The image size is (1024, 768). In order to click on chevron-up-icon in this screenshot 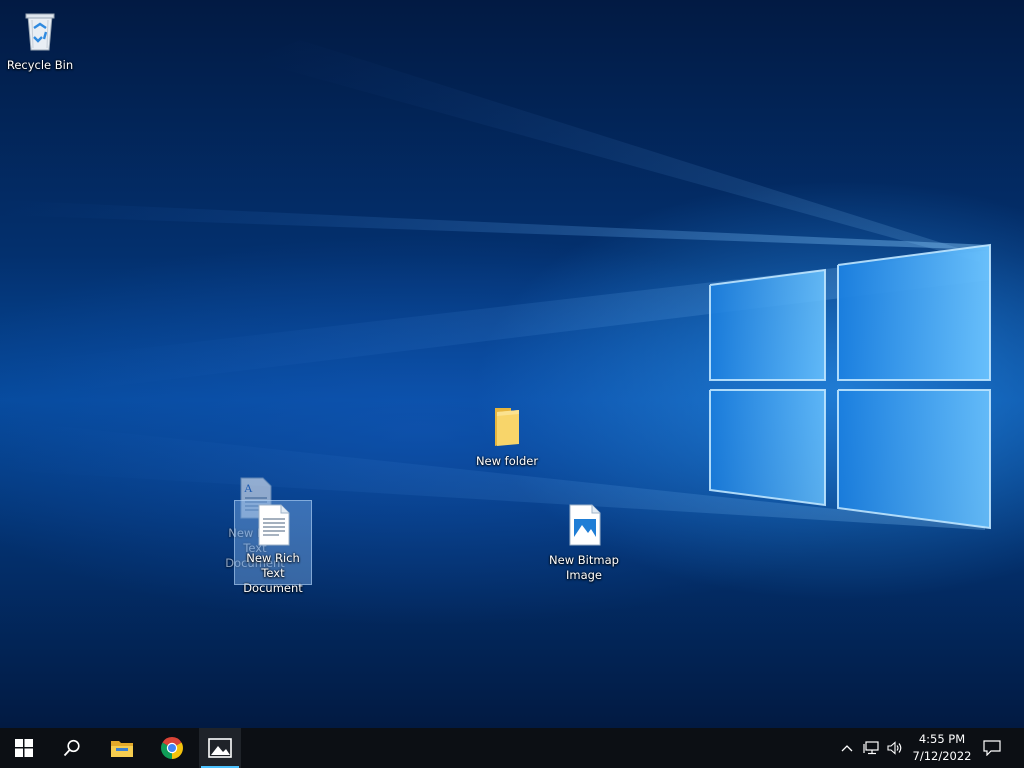, I will do `click(847, 748)`.